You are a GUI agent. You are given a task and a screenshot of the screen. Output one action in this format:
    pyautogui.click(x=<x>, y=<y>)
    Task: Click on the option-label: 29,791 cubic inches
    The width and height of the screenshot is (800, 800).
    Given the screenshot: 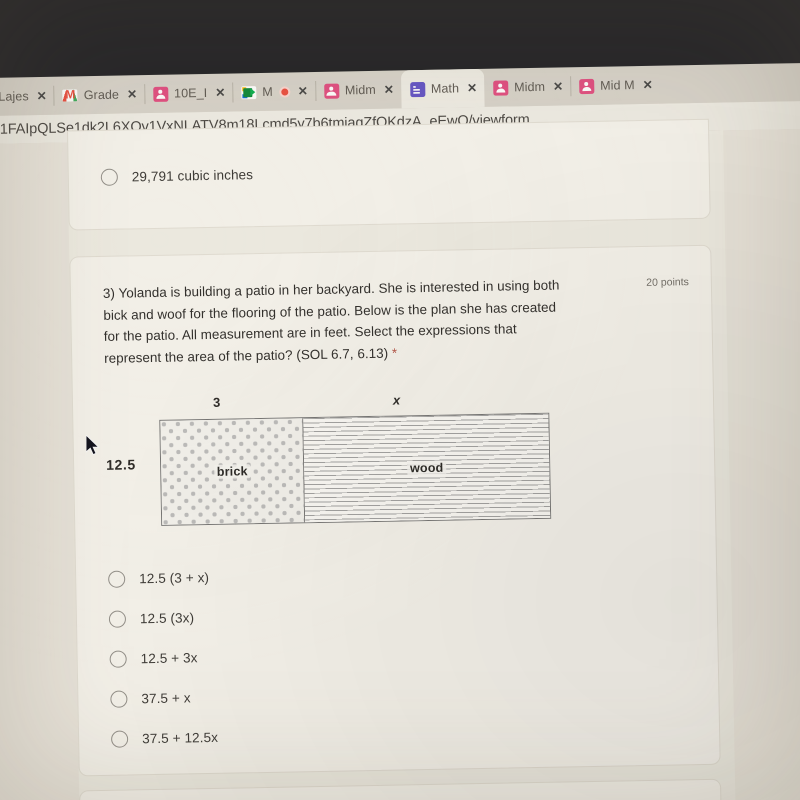 What is the action you would take?
    pyautogui.click(x=192, y=176)
    